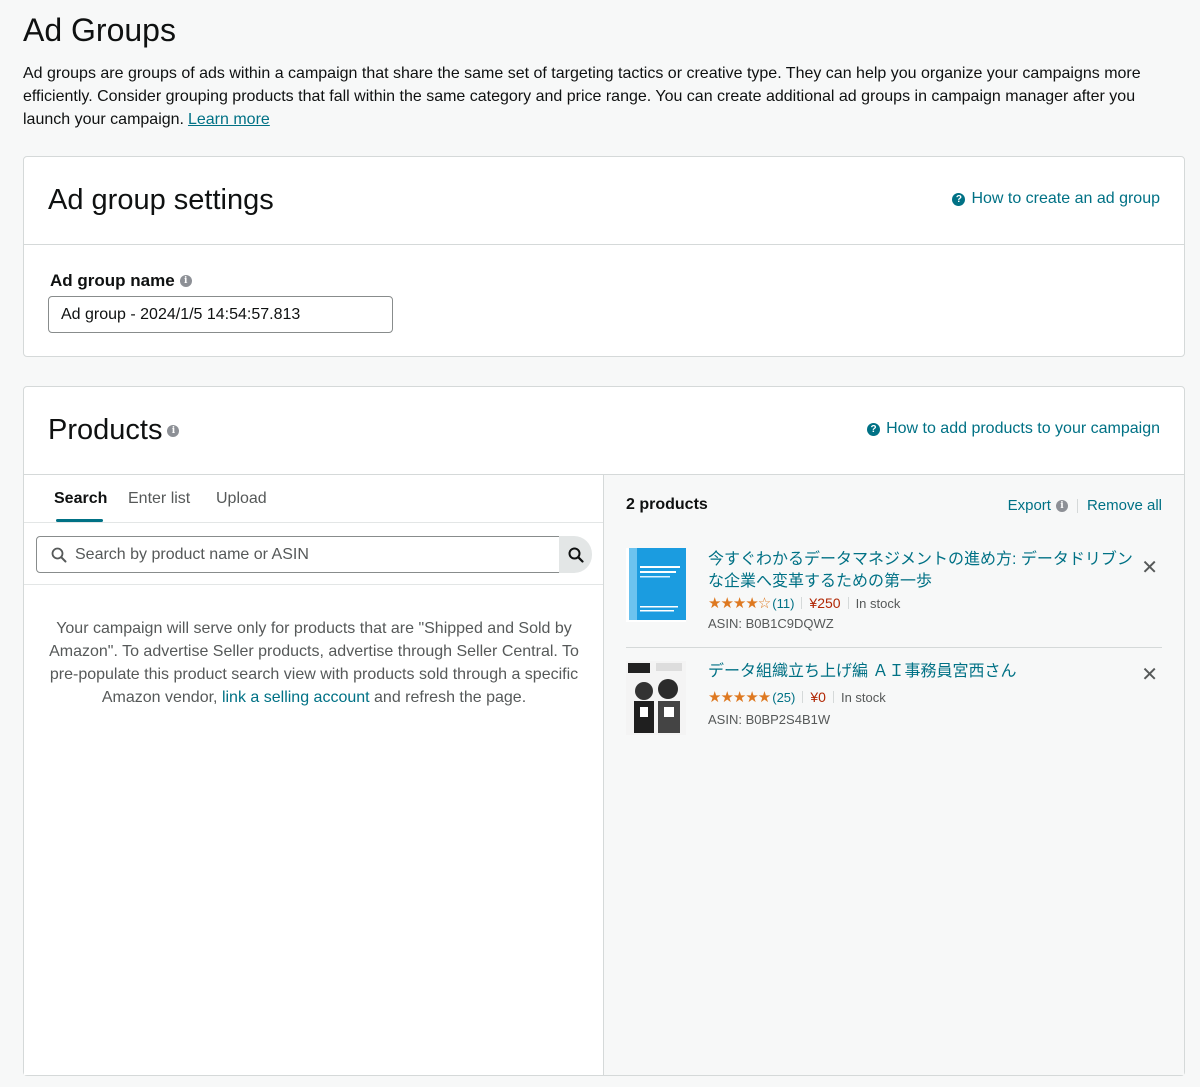 The width and height of the screenshot is (1200, 1087). Describe the element at coordinates (739, 603) in the screenshot. I see `star-rating: ★★★★☆` at that location.